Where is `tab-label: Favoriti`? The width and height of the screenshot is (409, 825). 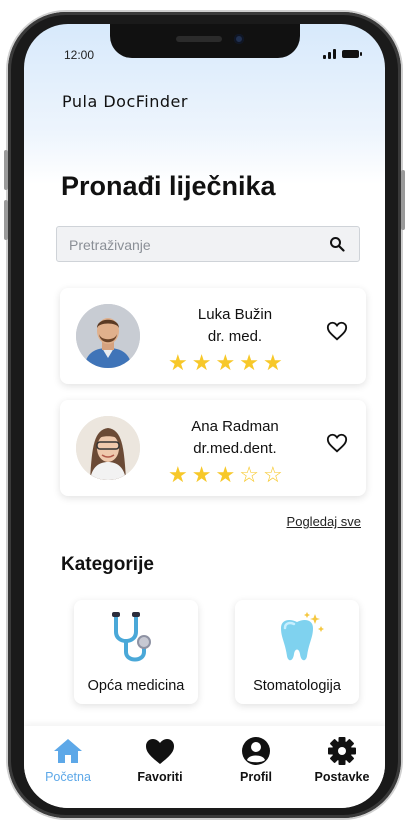
tab-label: Favoriti is located at coordinates (160, 777).